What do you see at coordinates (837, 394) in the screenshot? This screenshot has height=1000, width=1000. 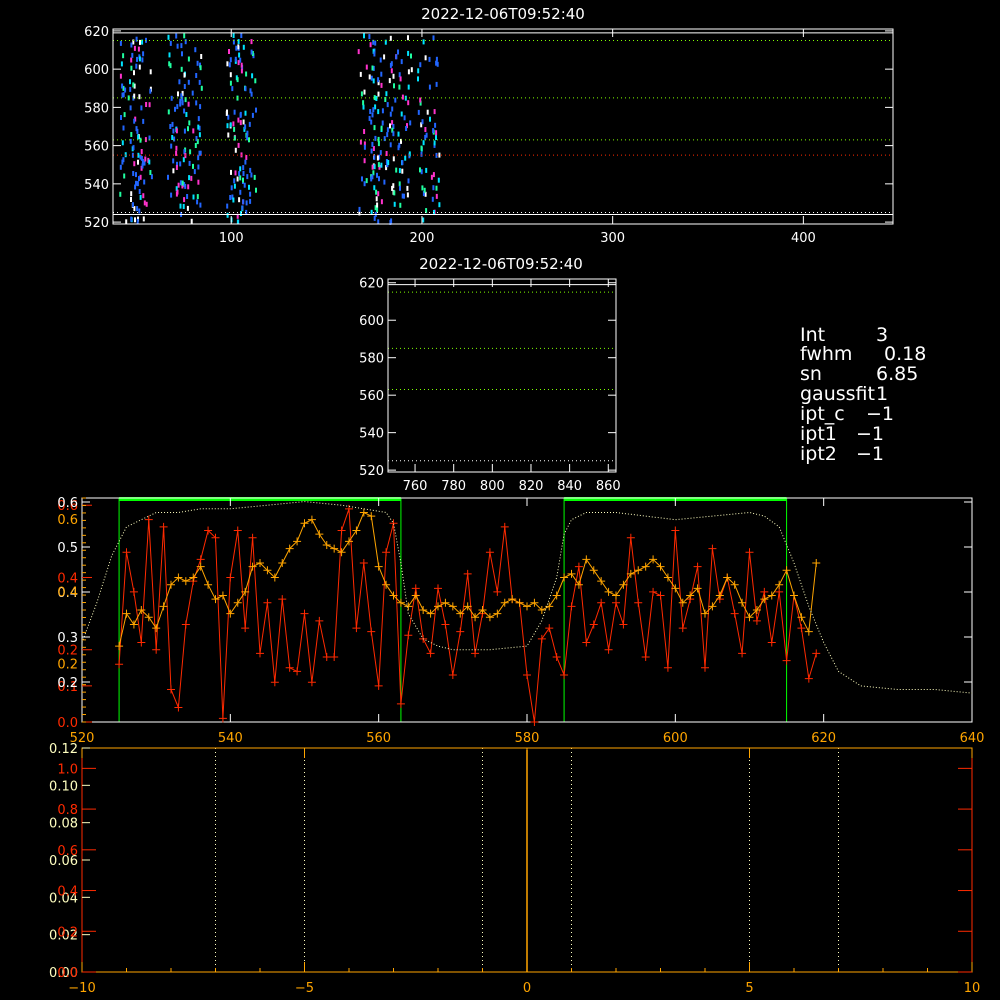 I see `gaussfit-label: gaussfit` at bounding box center [837, 394].